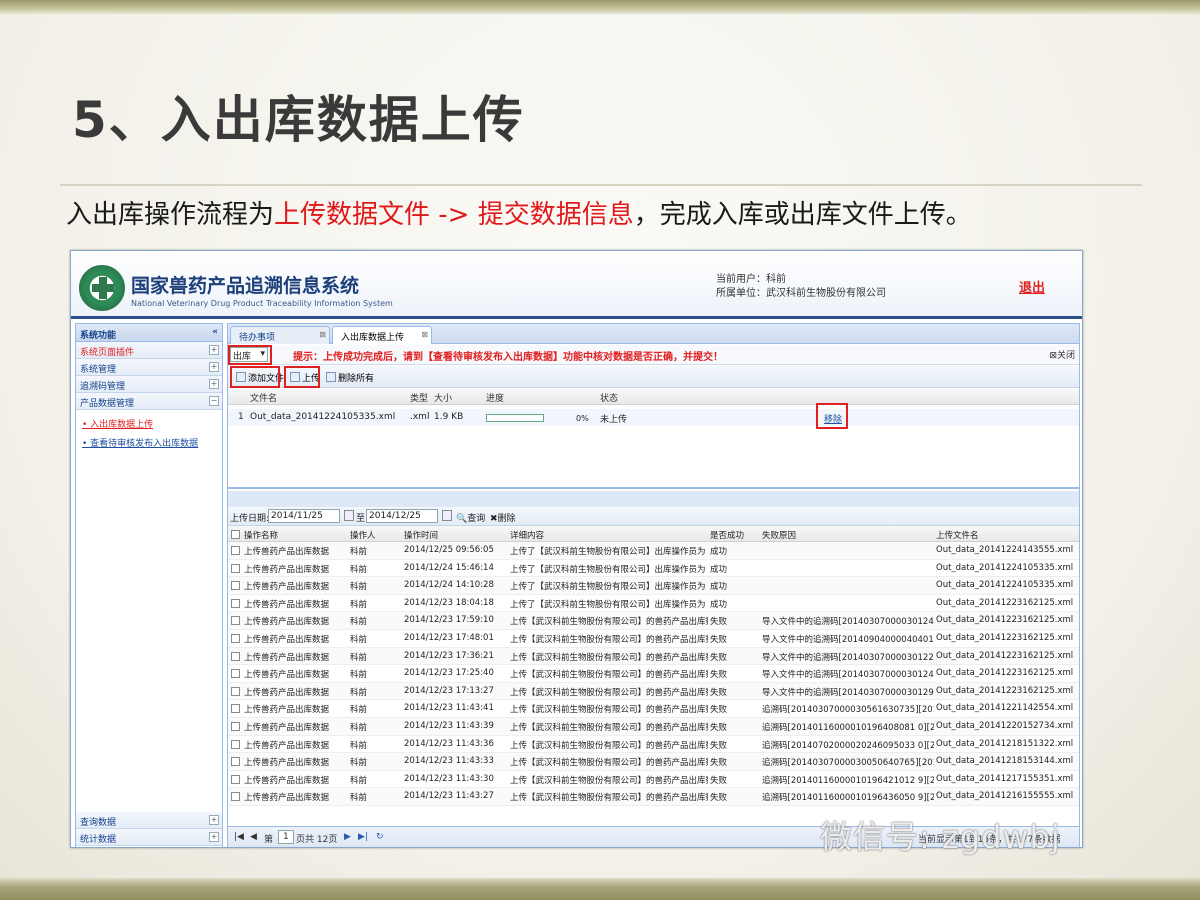 This screenshot has height=900, width=1200. What do you see at coordinates (235, 534) in the screenshot?
I see `select-all-checkbox` at bounding box center [235, 534].